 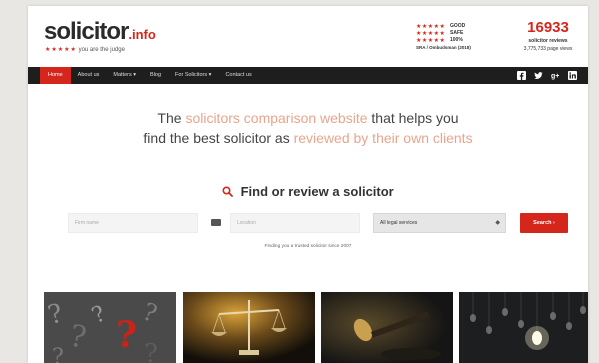 I want to click on hero-highlight: reviewed by their own clients, so click(x=383, y=138).